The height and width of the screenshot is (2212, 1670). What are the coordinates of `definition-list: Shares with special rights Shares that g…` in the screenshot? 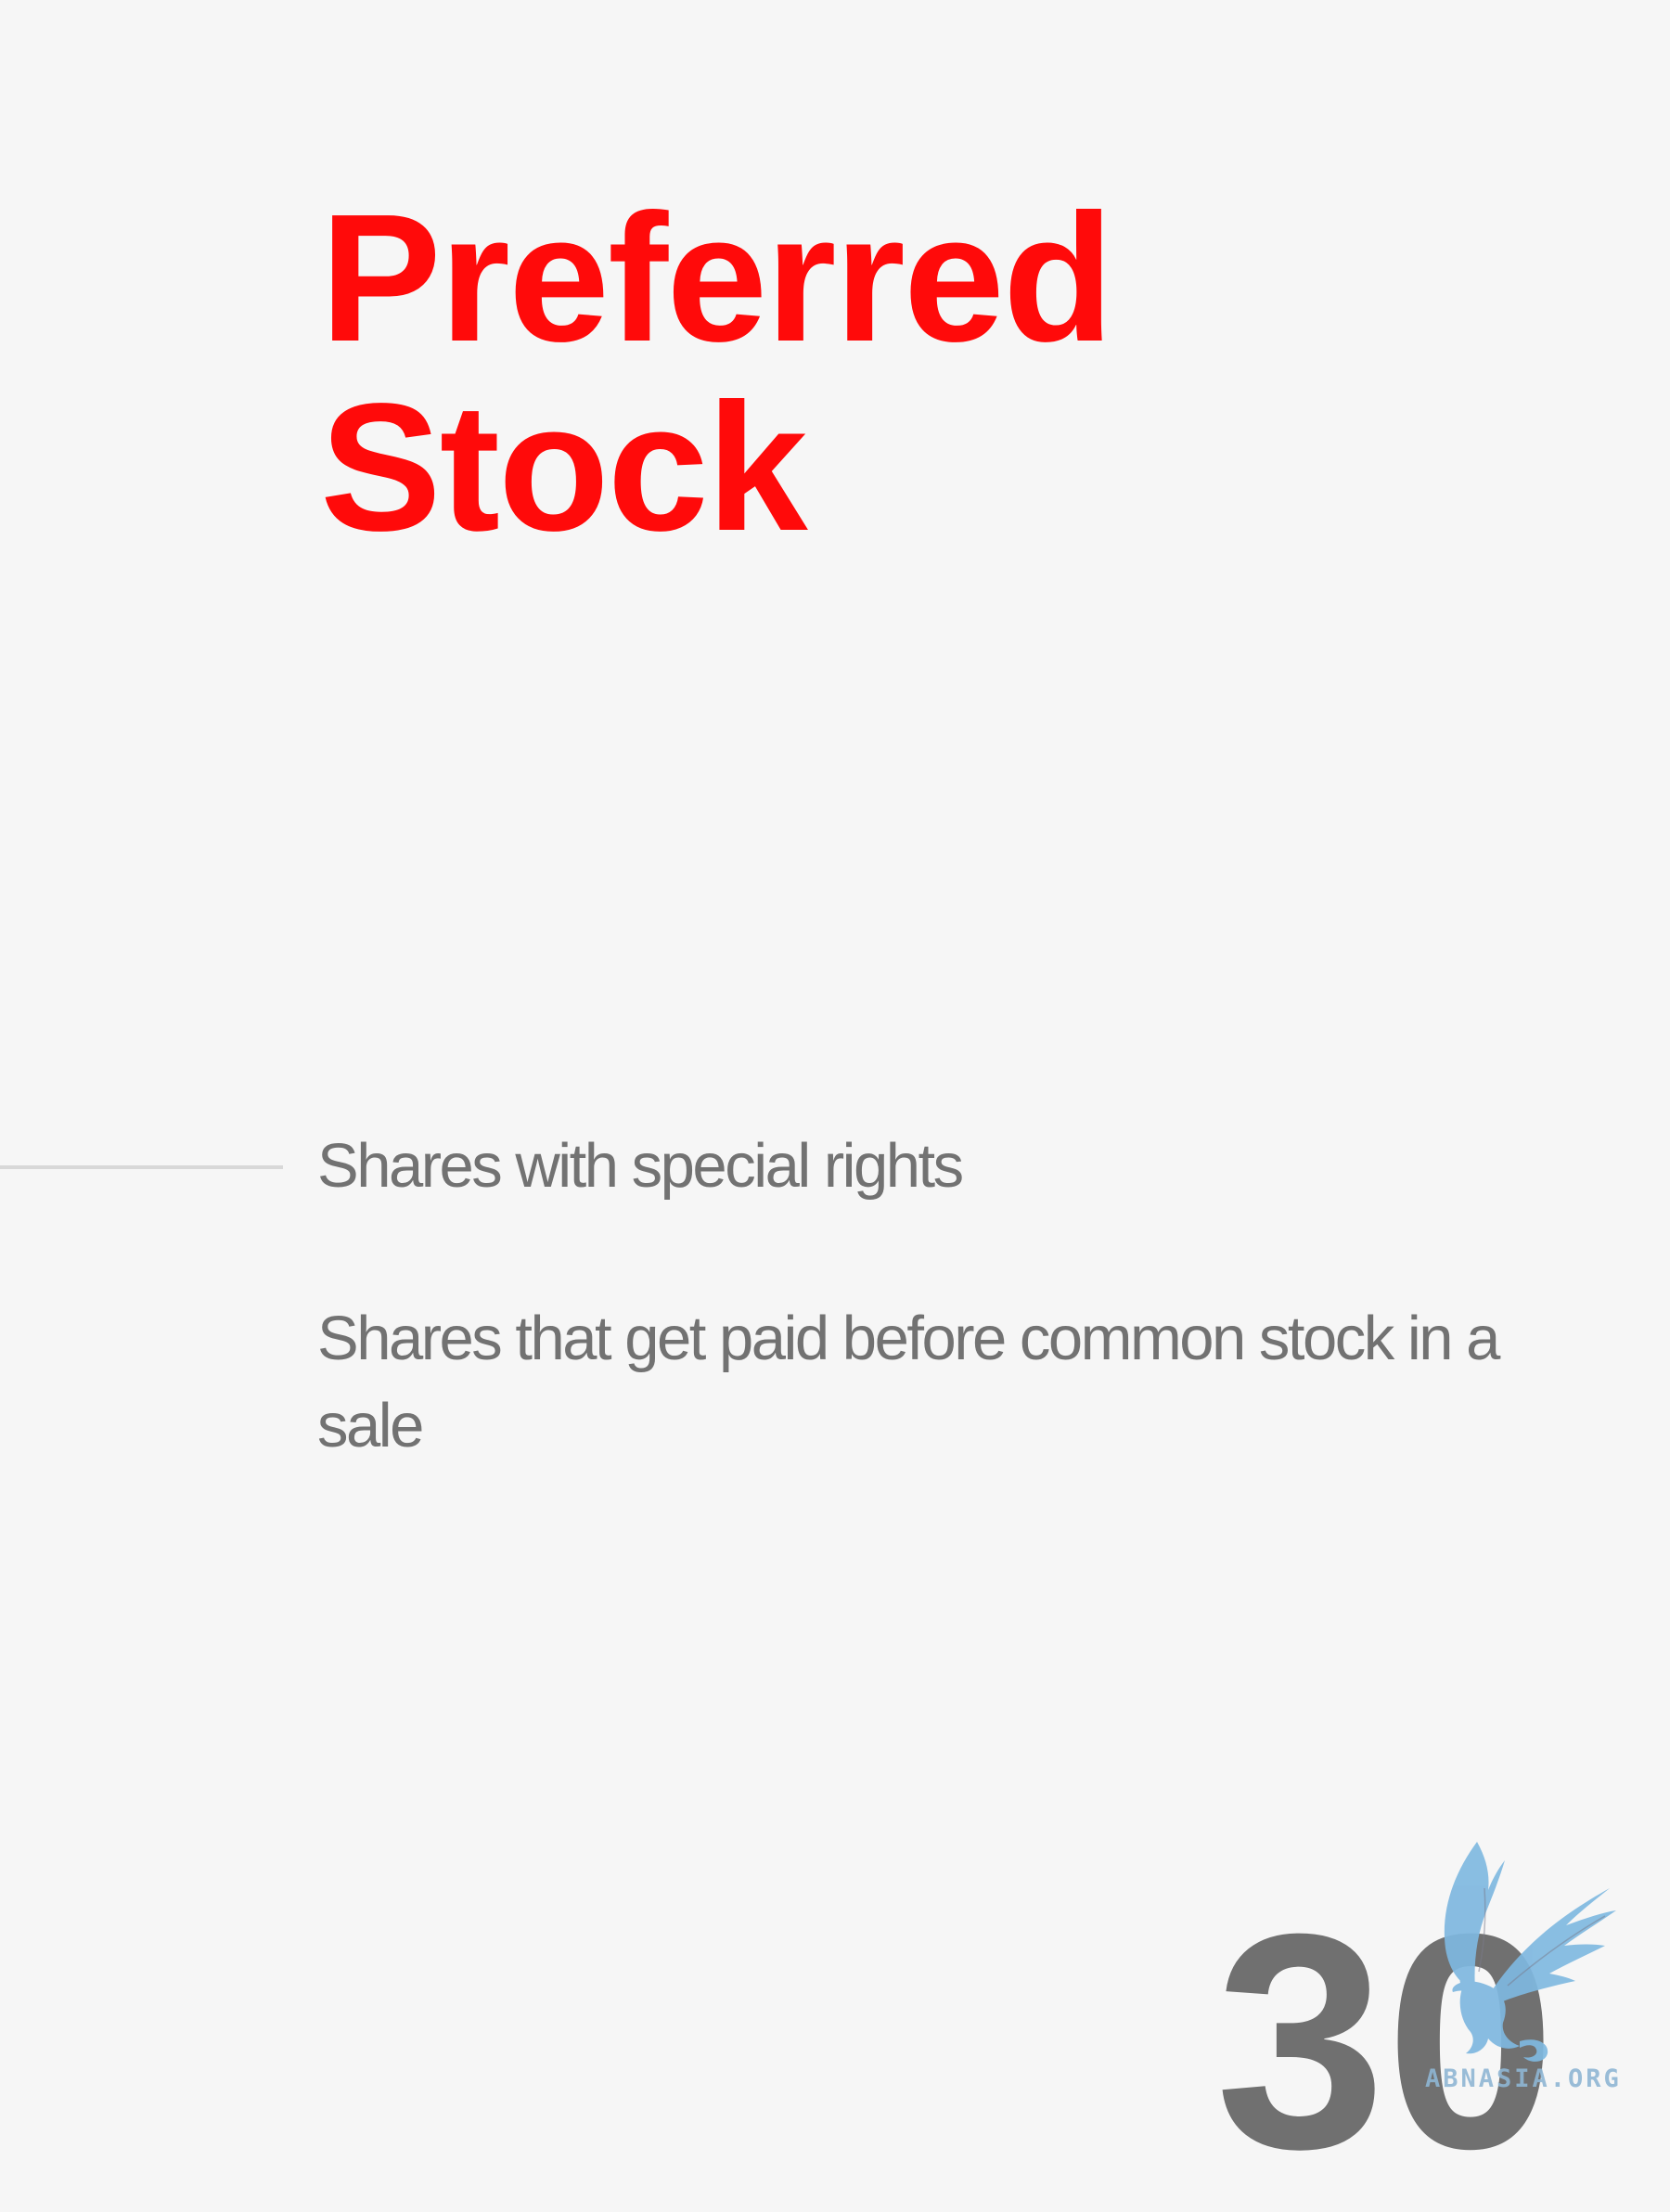 It's located at (934, 1339).